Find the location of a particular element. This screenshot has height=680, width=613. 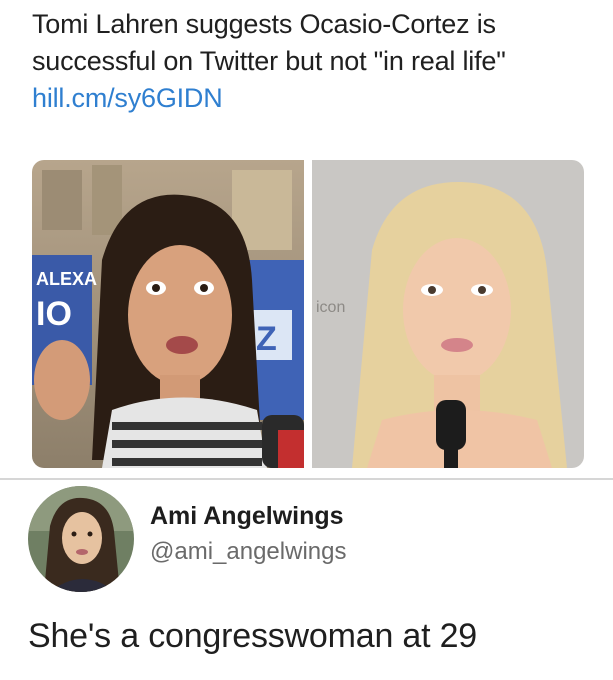

tweet-link: hill.cm/sy6GIDN is located at coordinates (127, 98).